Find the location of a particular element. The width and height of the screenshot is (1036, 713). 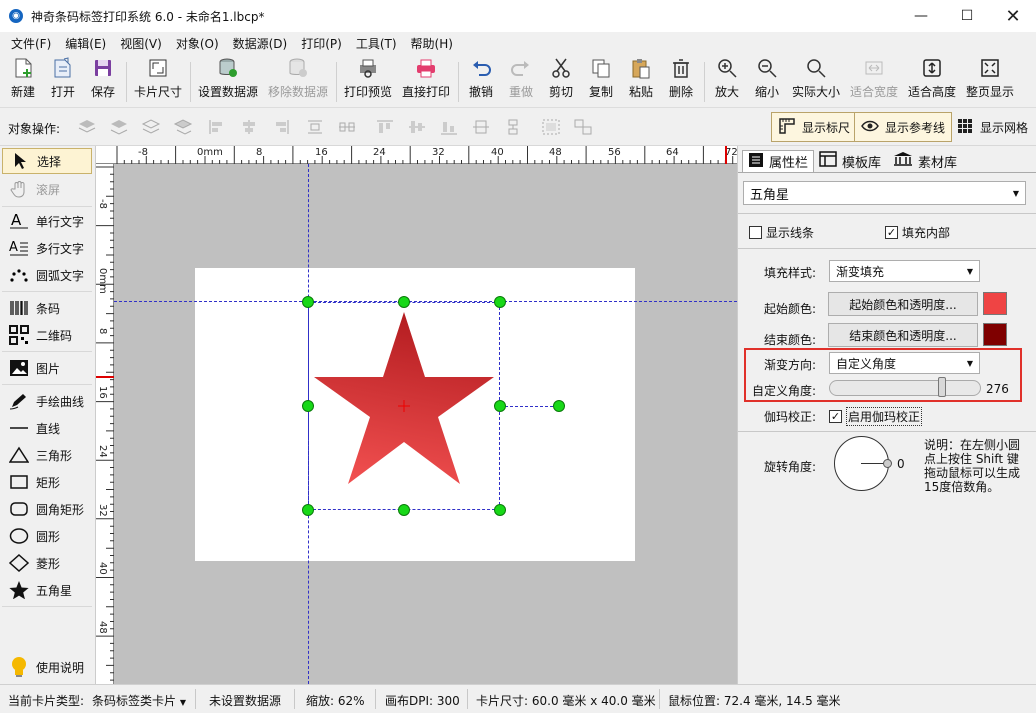

menu-tools: 工具(T) is located at coordinates (376, 44).